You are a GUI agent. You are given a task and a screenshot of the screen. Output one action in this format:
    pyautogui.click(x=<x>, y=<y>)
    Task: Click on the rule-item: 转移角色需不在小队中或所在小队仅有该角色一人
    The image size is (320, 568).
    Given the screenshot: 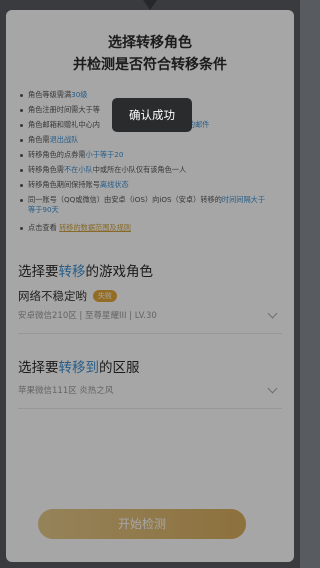 What is the action you would take?
    pyautogui.click(x=151, y=170)
    